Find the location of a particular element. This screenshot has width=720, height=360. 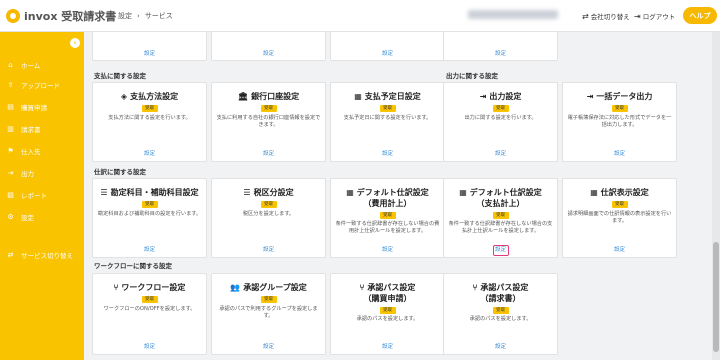

card-description: 出力に関する設定を行います。 is located at coordinates (500, 118).